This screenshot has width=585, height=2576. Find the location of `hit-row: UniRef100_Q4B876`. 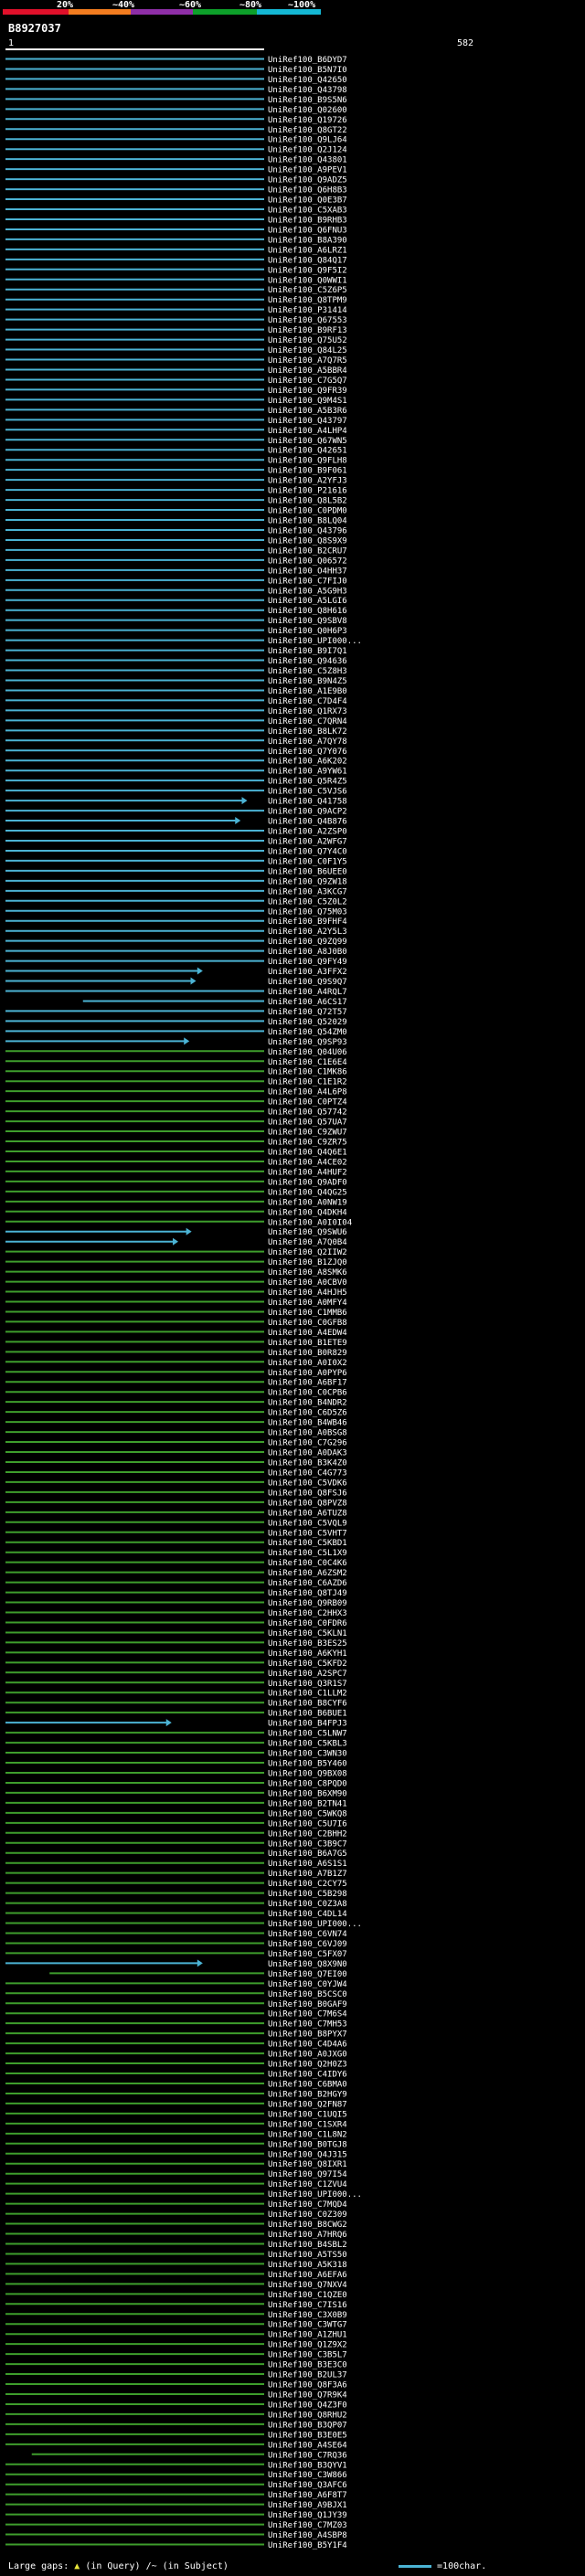

hit-row: UniRef100_Q4B876 is located at coordinates (176, 822).